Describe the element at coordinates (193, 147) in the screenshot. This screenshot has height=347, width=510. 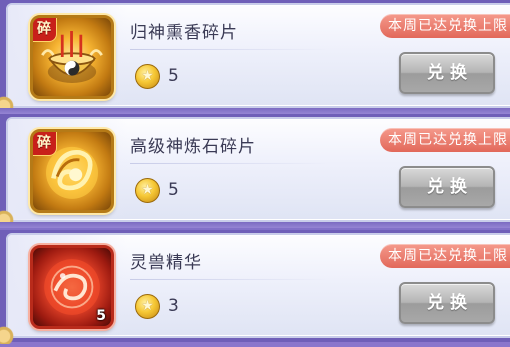
I see `item-name: 高级神炼石碎片` at that location.